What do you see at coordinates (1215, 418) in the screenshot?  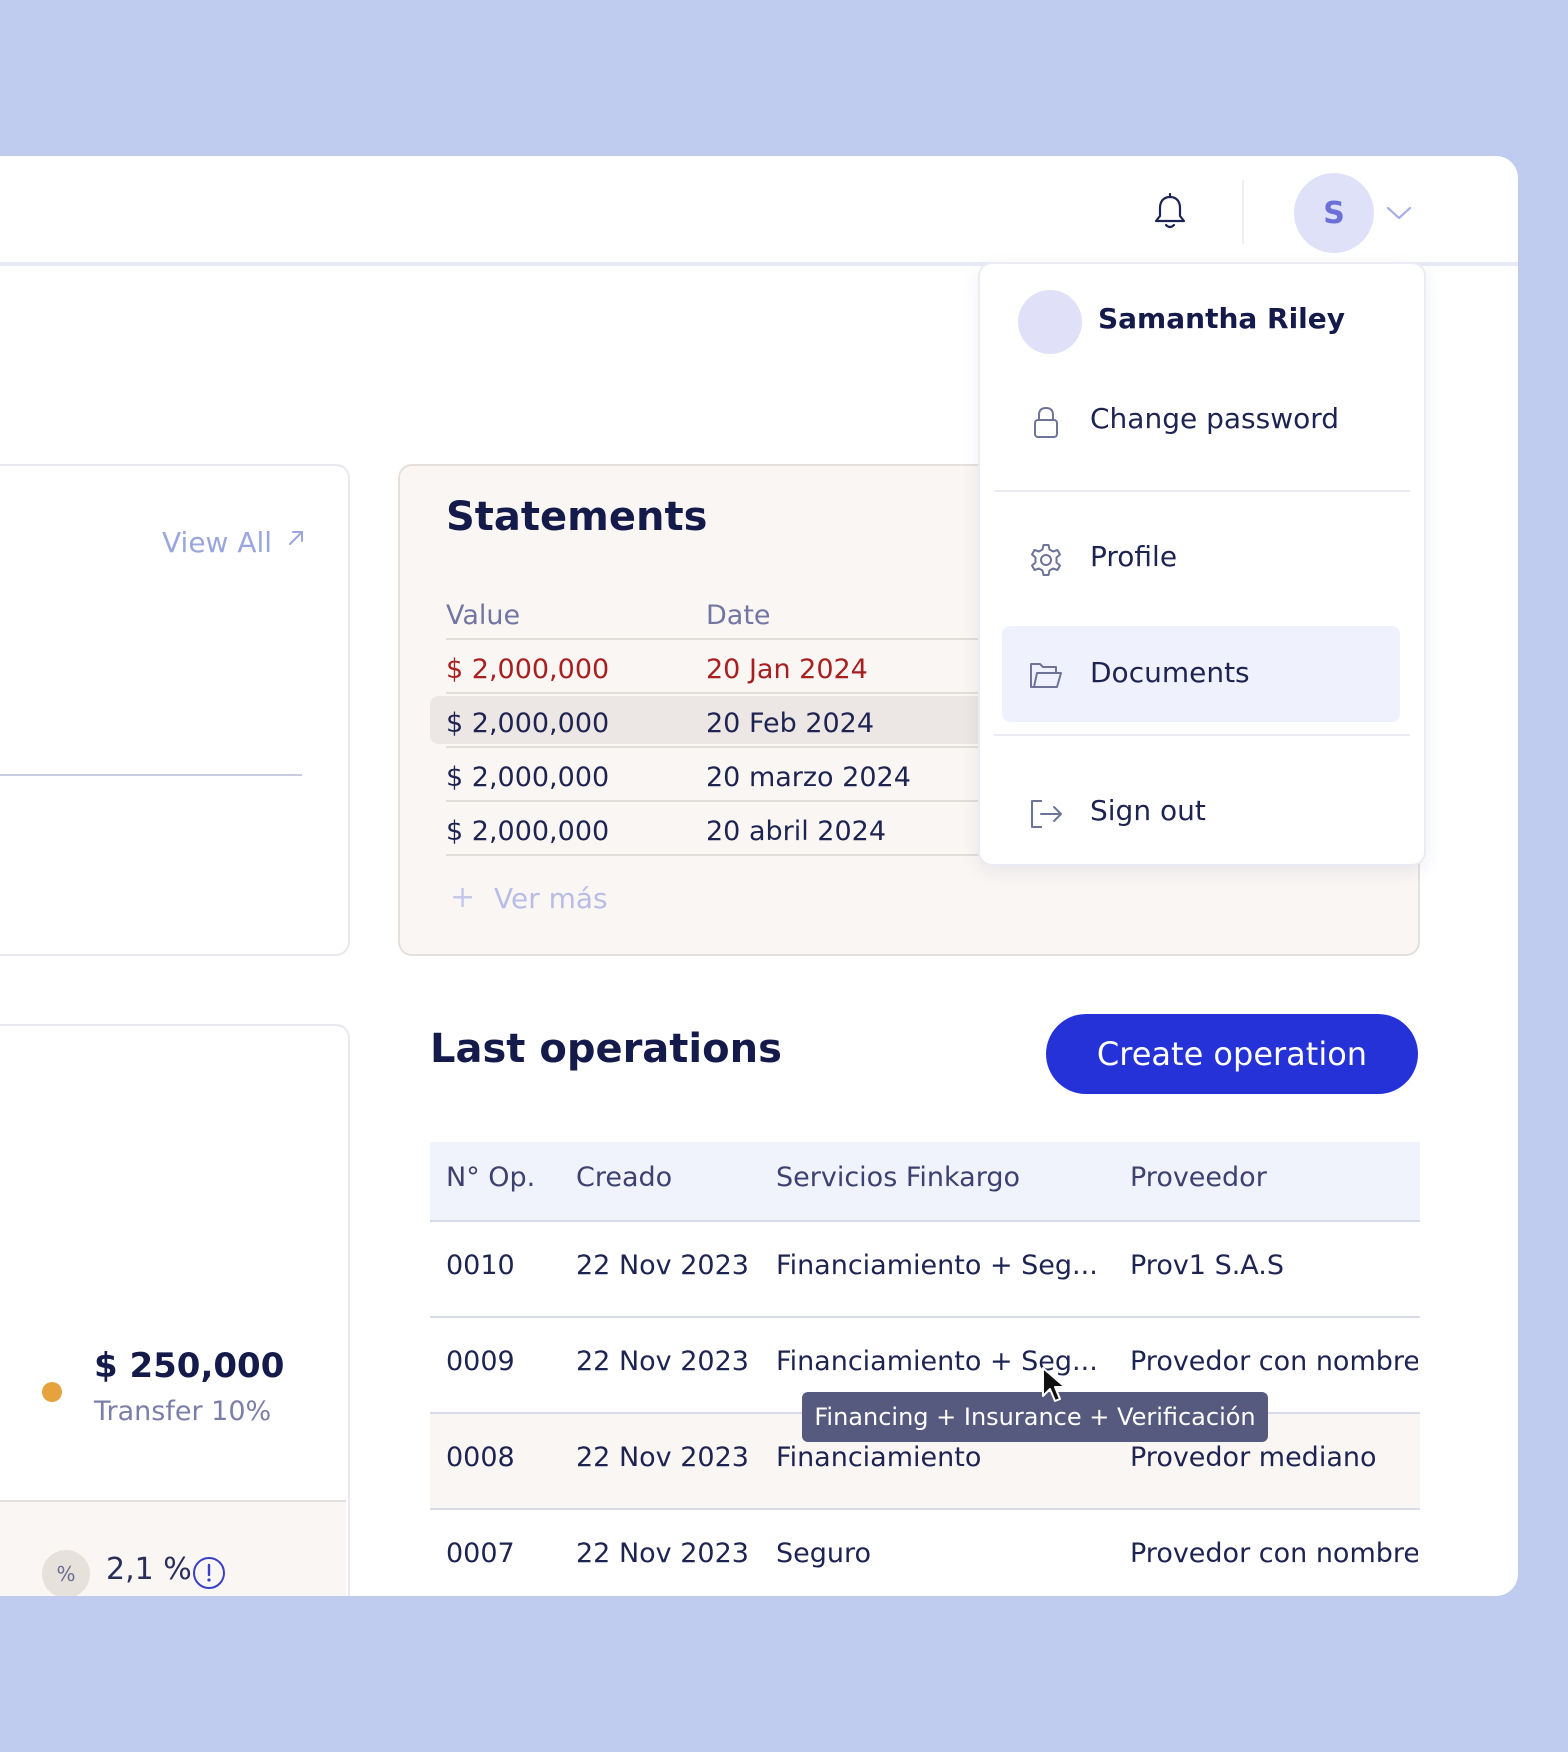 I see `menu-item-label: Change password` at bounding box center [1215, 418].